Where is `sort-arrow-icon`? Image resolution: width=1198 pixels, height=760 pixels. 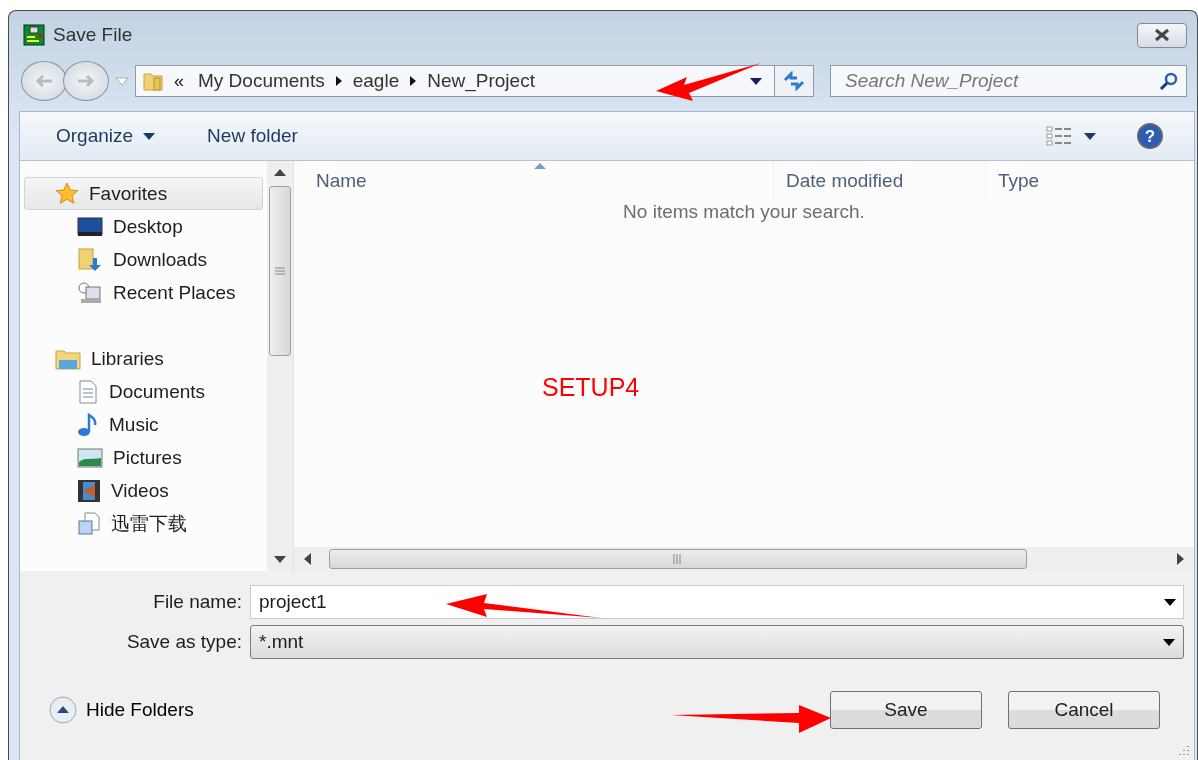
sort-arrow-icon is located at coordinates (539, 166).